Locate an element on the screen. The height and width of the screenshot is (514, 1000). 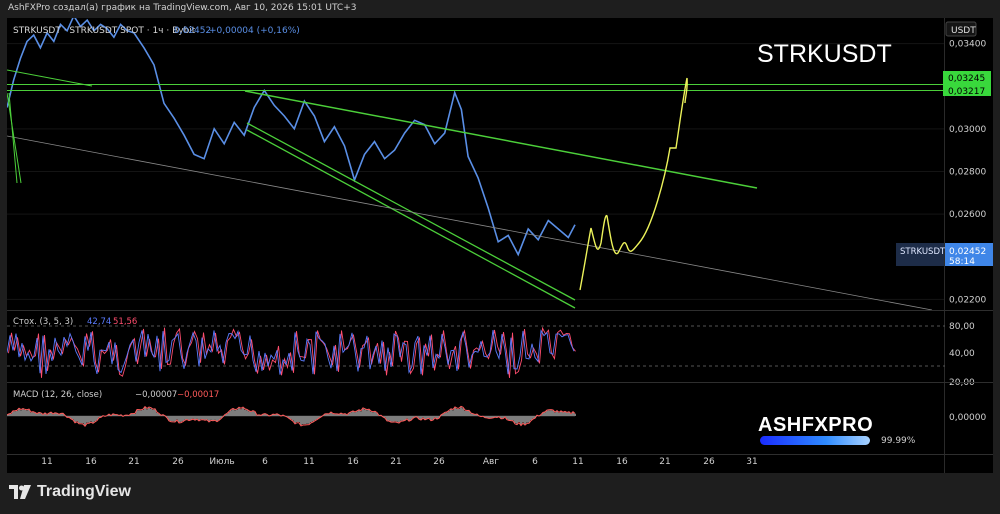
y-tick-label: 0,03000 is located at coordinates (967, 130).